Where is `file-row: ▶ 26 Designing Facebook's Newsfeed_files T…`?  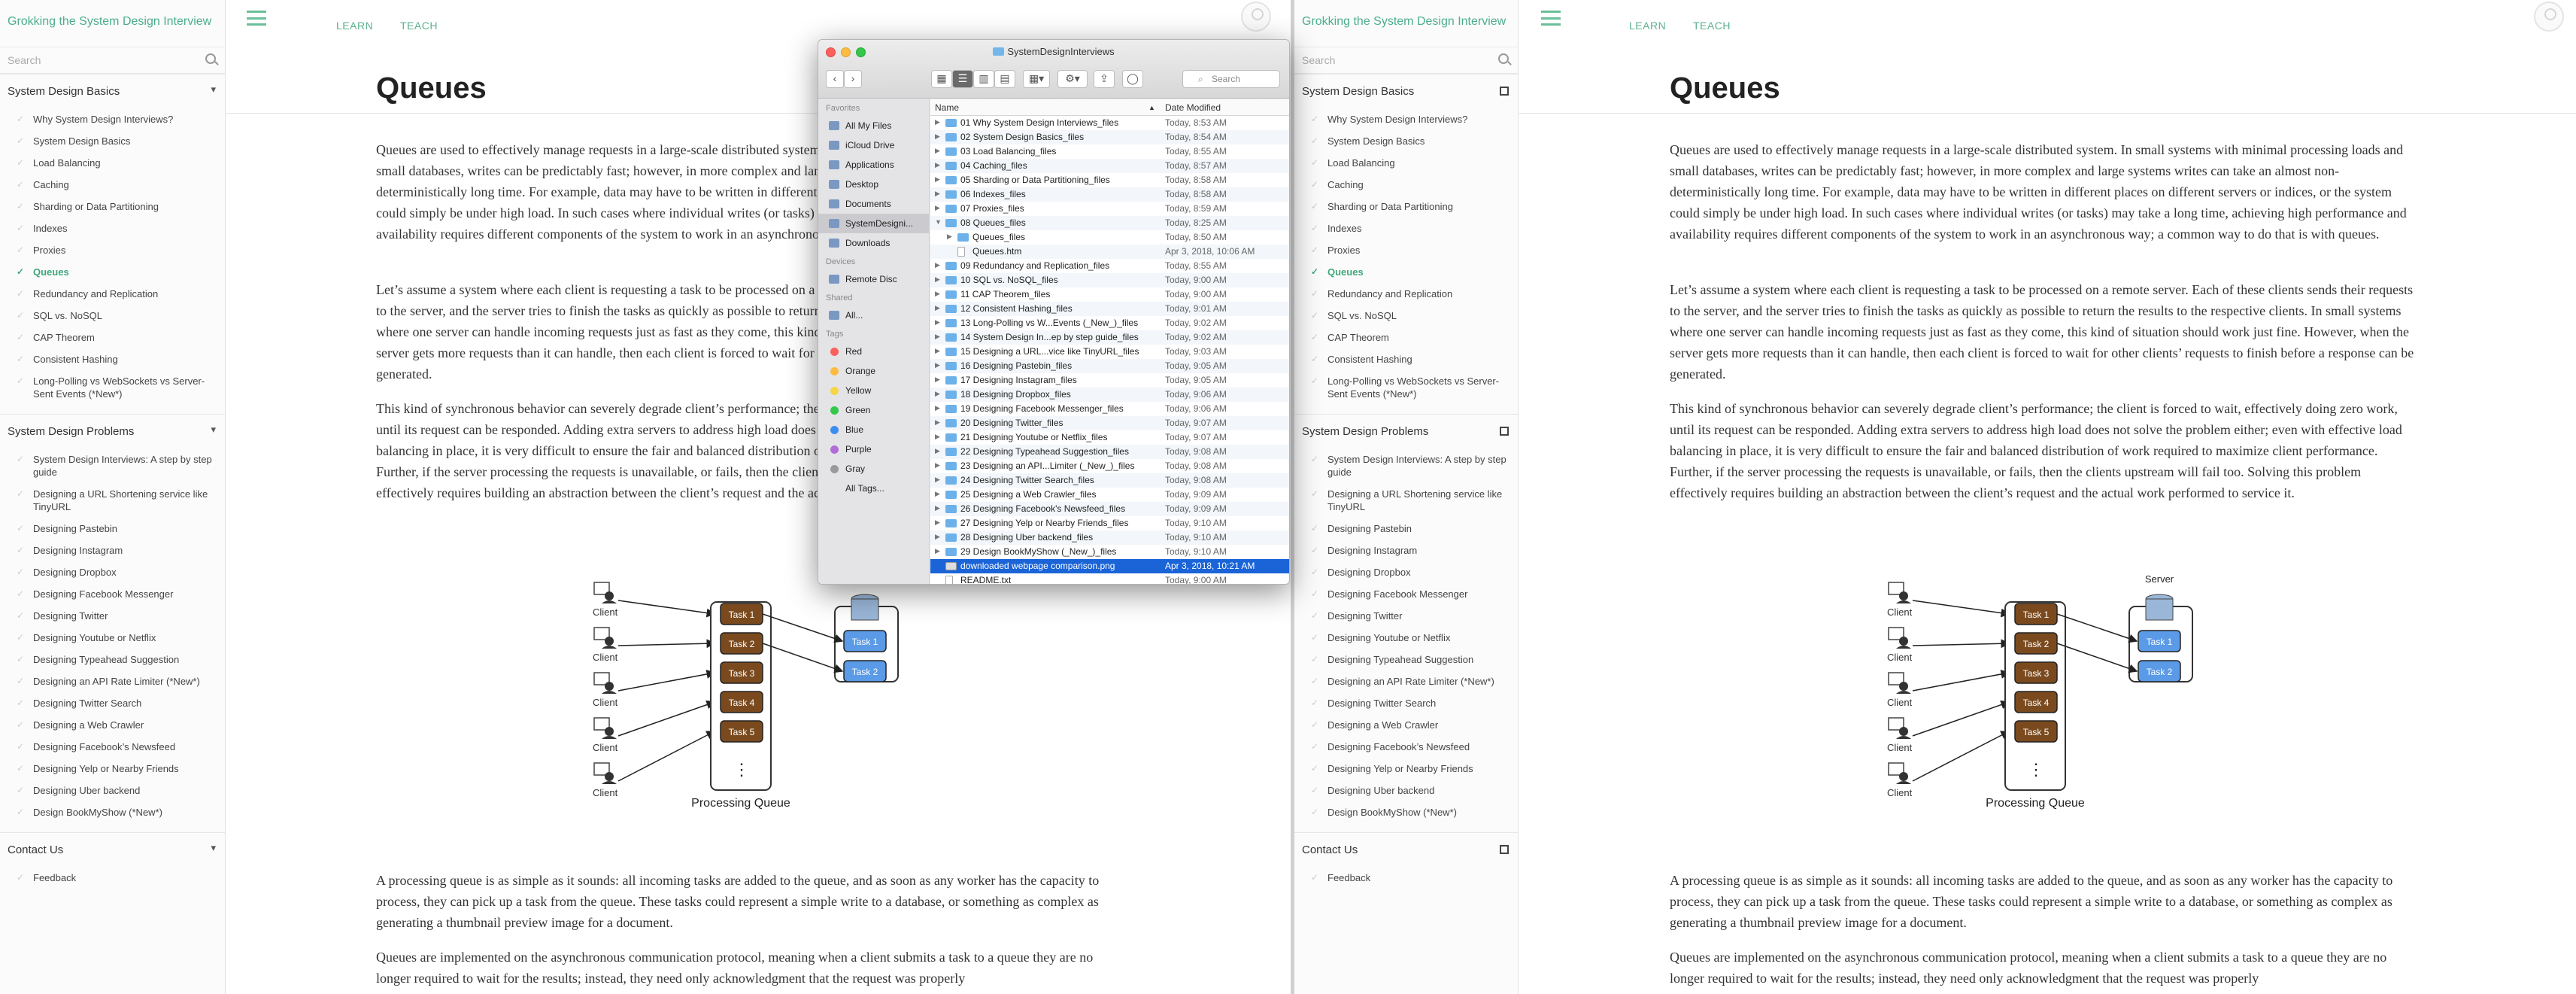
file-row: ▶ 26 Designing Facebook's Newsfeed_files T… is located at coordinates (1109, 509).